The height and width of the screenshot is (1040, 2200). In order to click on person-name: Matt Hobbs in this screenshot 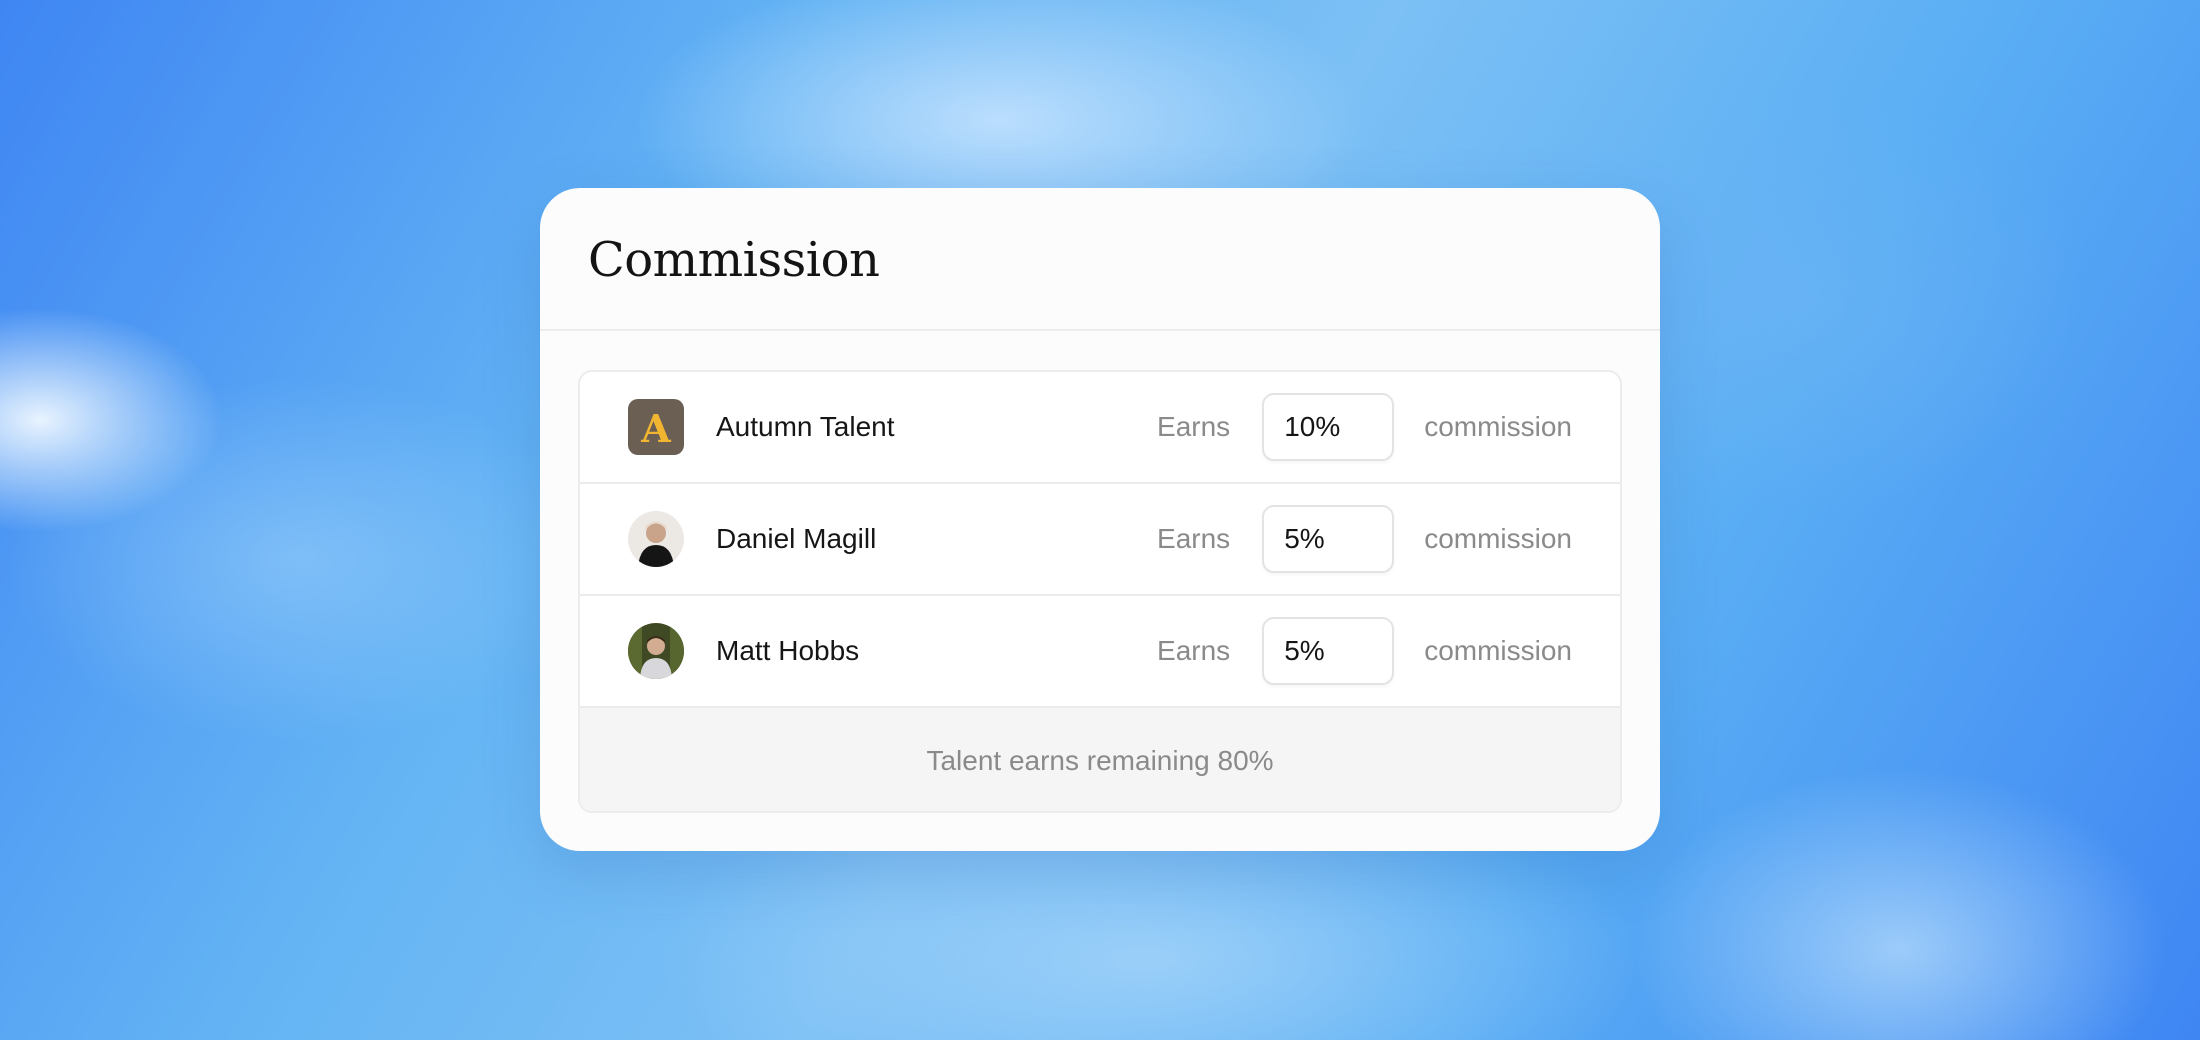, I will do `click(788, 650)`.